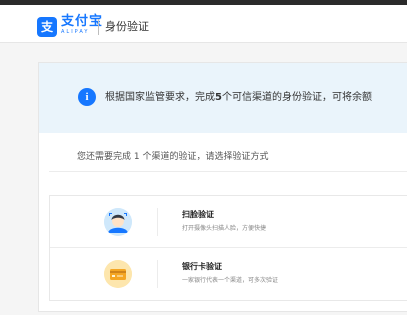 This screenshot has width=407, height=315. Describe the element at coordinates (218, 97) in the screenshot. I see `notice-count: 5` at that location.